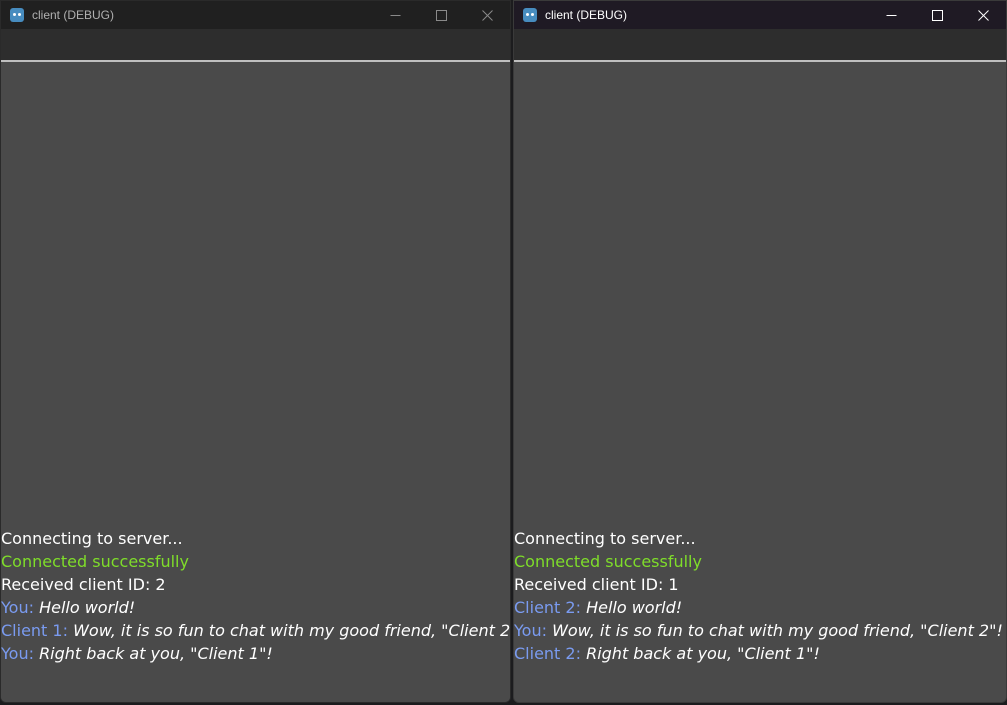 The image size is (1007, 705). I want to click on chat-message: You: Hello world!, so click(255, 607).